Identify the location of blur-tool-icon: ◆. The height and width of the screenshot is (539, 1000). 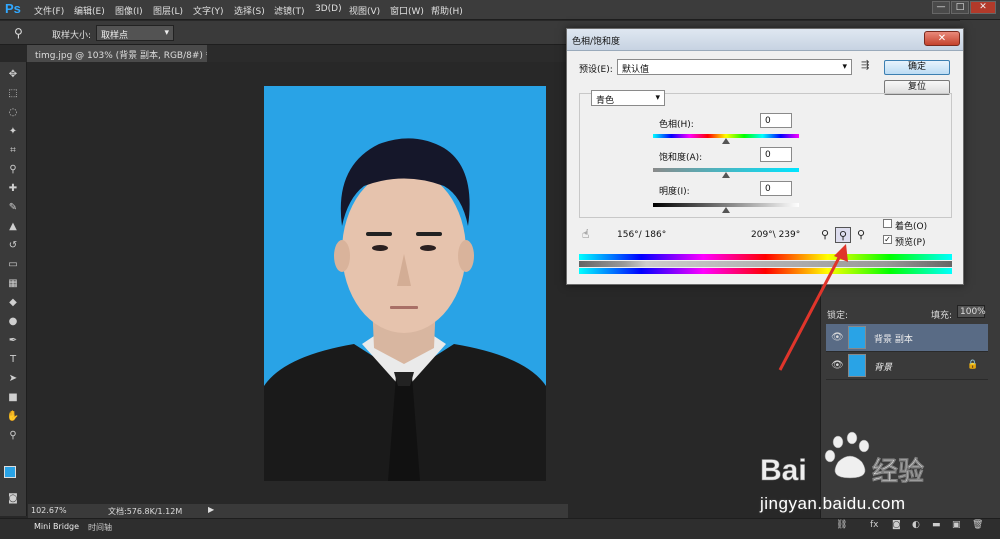
(13, 303).